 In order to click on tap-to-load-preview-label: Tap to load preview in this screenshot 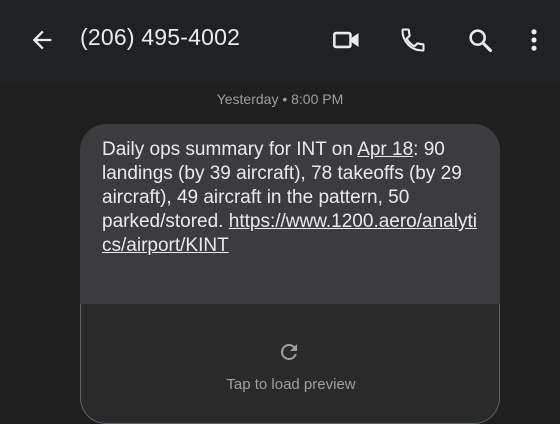, I will do `click(291, 384)`.